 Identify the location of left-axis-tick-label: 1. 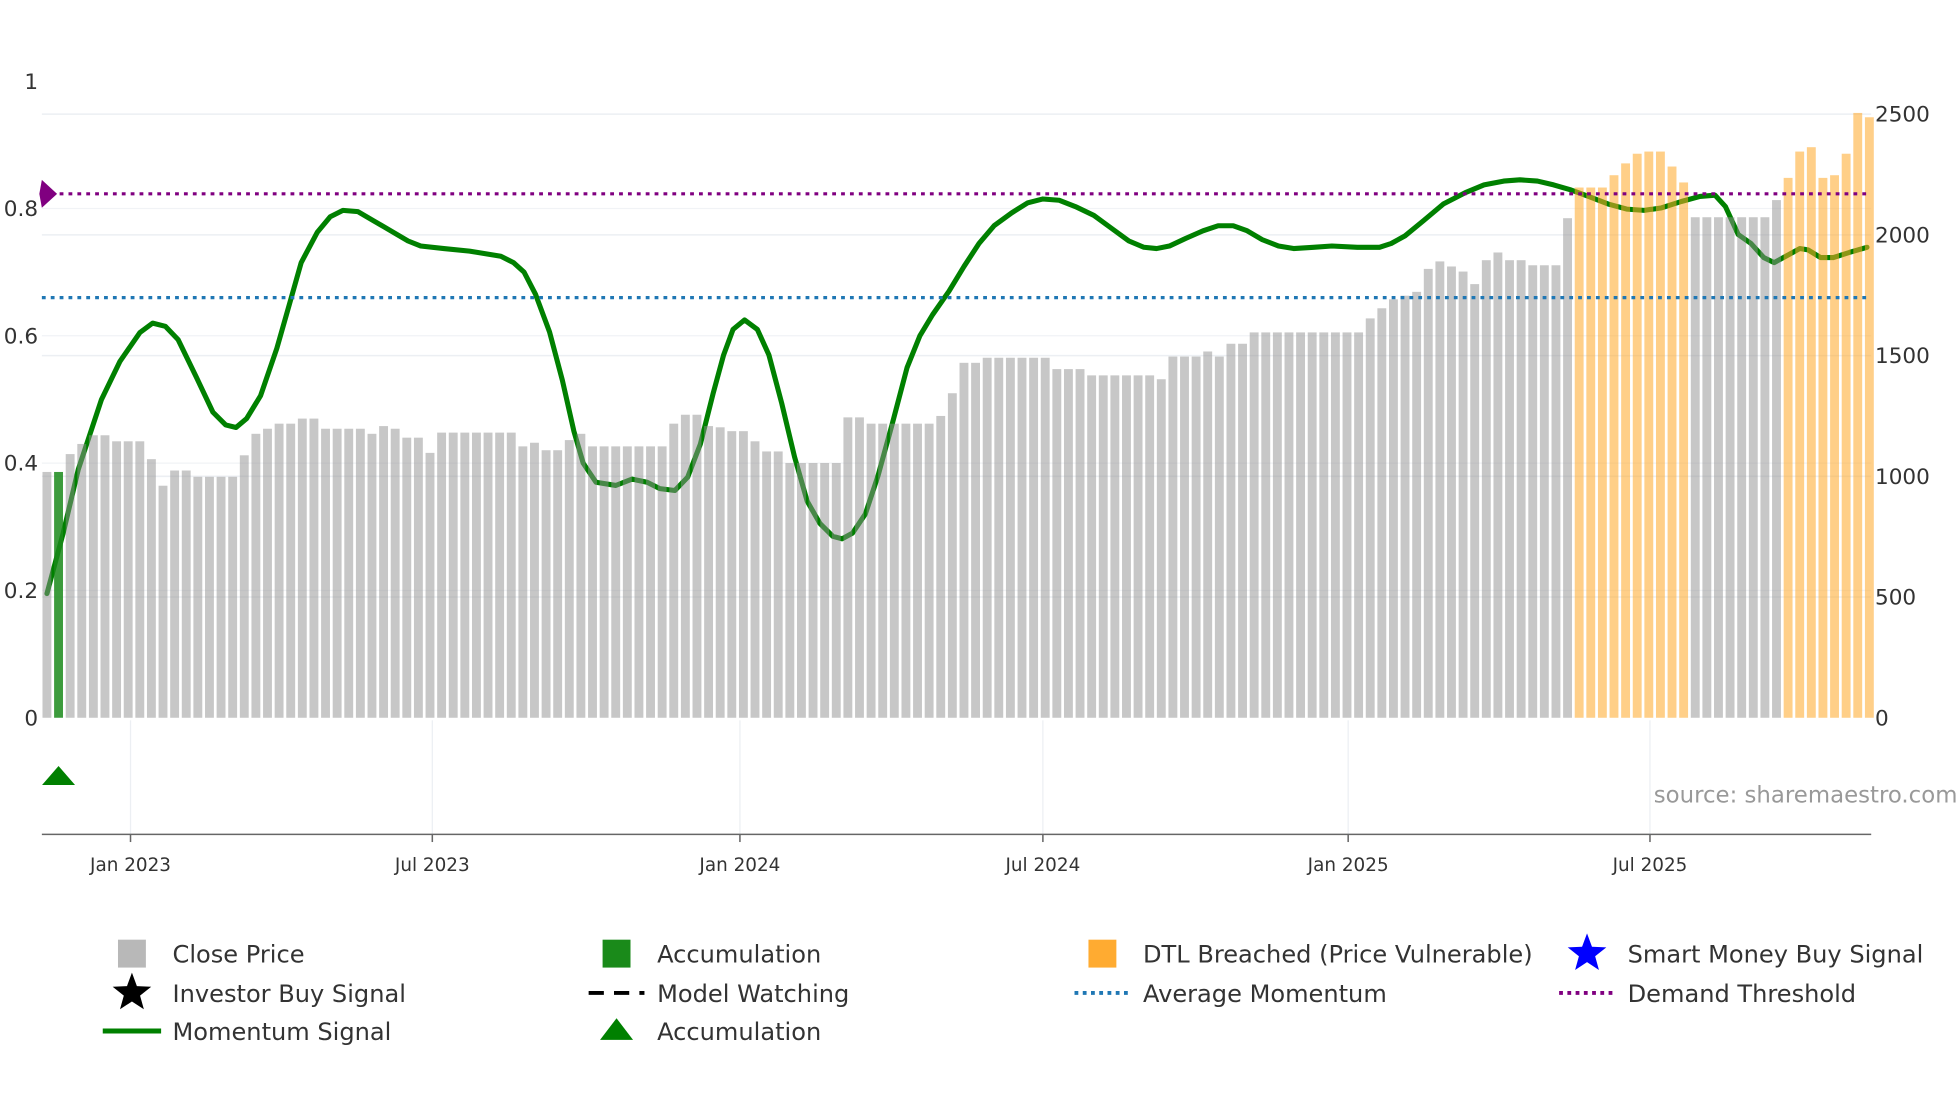
(31, 82).